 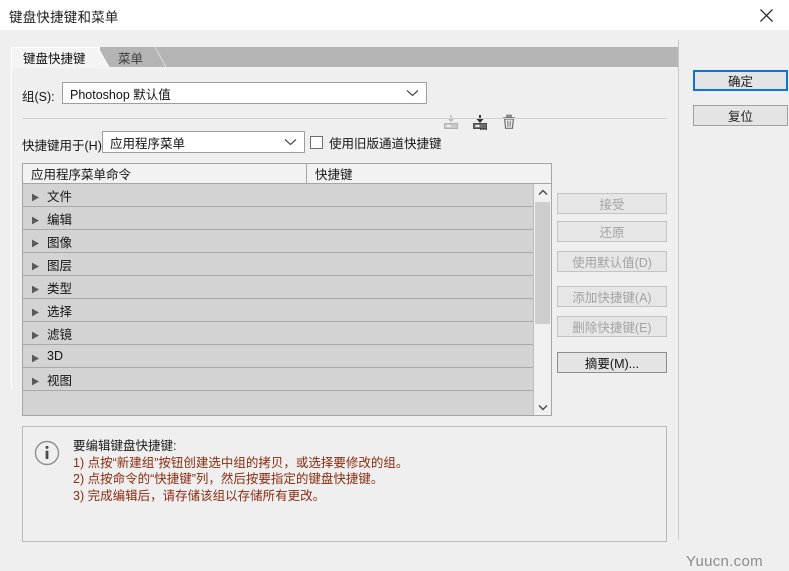 I want to click on close-icon, so click(x=766, y=15).